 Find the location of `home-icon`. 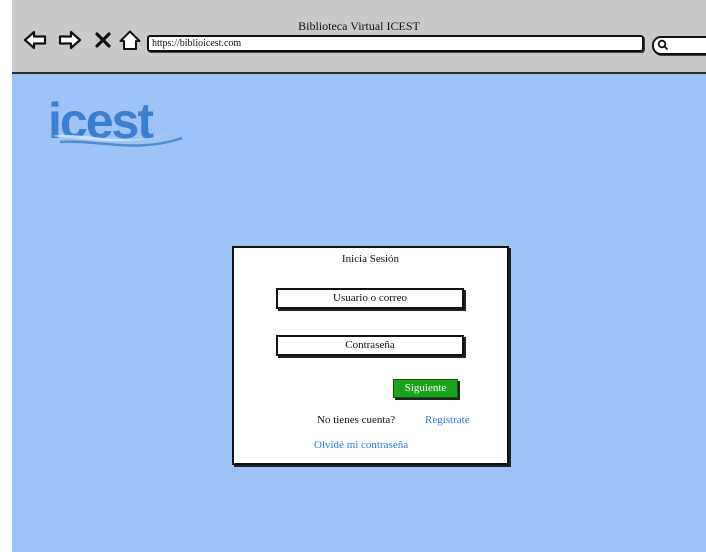

home-icon is located at coordinates (130, 40).